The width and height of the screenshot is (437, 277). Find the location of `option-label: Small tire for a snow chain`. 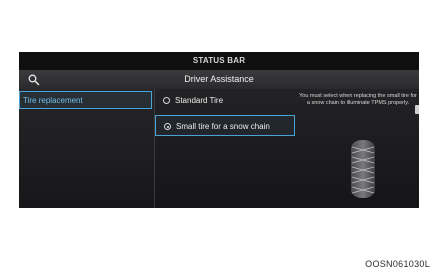

option-label: Small tire for a snow chain is located at coordinates (223, 126).